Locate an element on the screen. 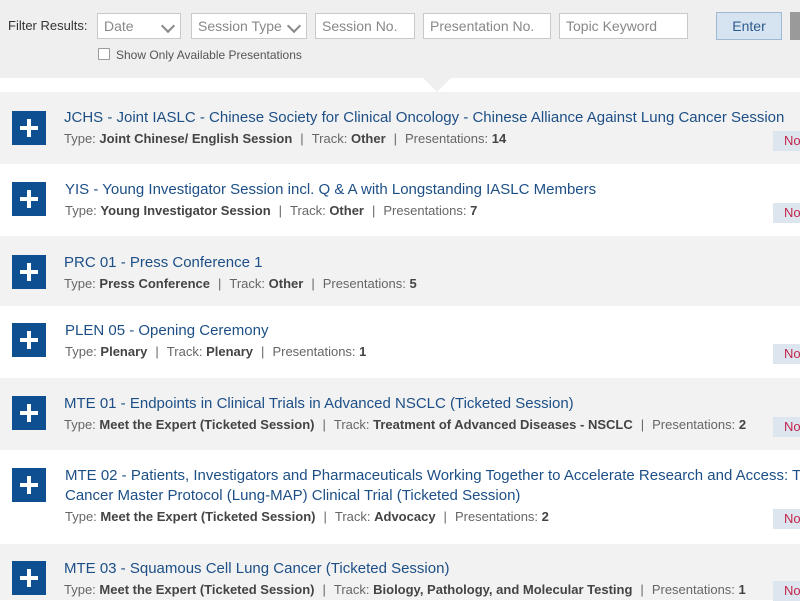 The width and height of the screenshot is (800, 601). session-no-input: Session No. is located at coordinates (365, 26).